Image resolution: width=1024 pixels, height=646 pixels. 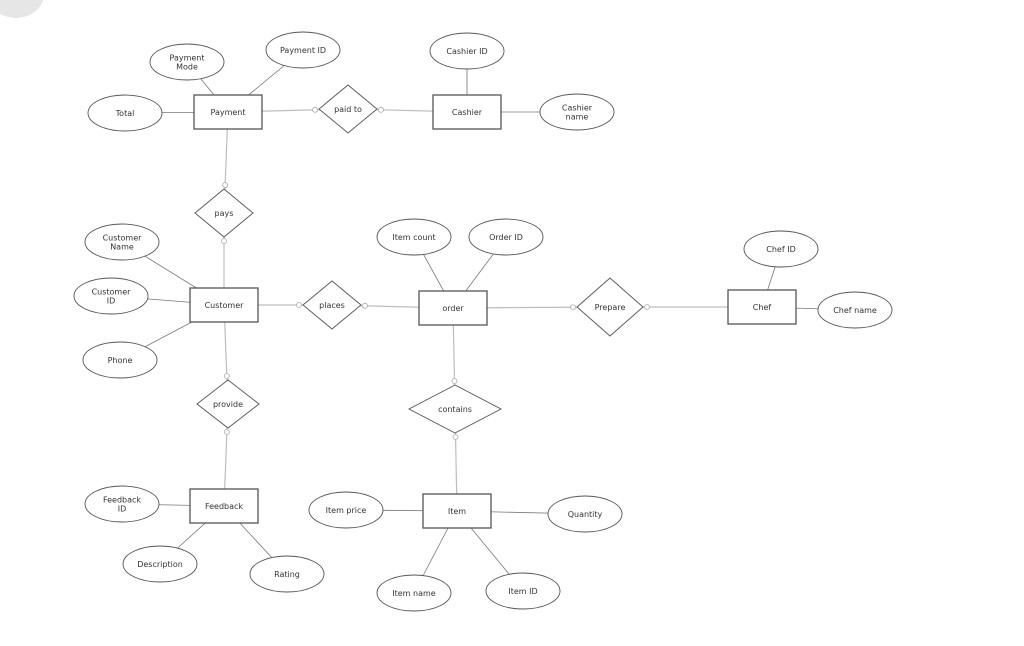 I want to click on label: Item count, so click(x=413, y=237).